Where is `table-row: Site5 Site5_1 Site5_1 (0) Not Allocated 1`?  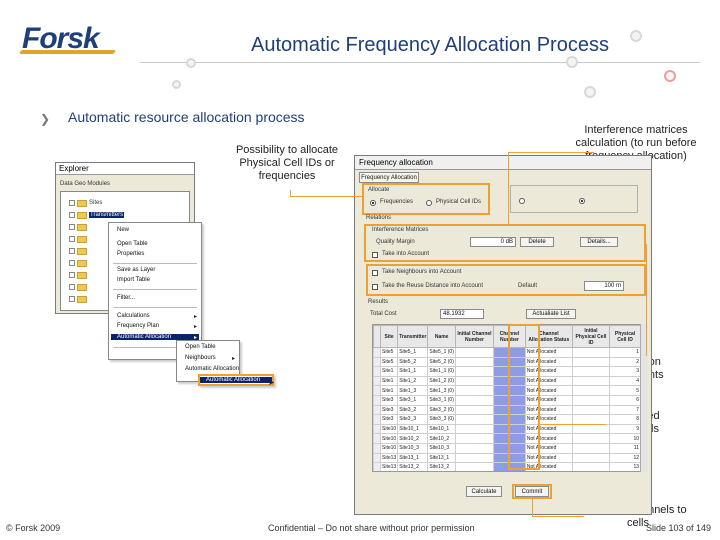
table-row: Site5 Site5_1 Site5_1 (0) Not Allocated 1 is located at coordinates (507, 352).